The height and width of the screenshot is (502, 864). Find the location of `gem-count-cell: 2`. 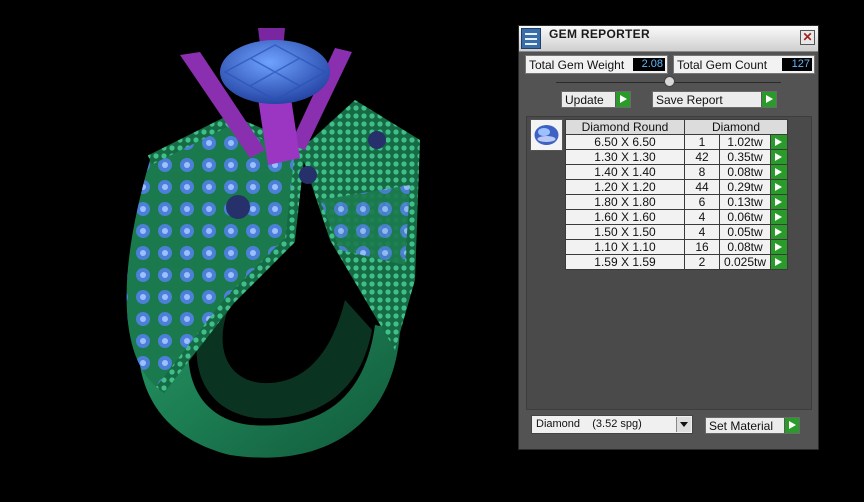

gem-count-cell: 2 is located at coordinates (702, 262).